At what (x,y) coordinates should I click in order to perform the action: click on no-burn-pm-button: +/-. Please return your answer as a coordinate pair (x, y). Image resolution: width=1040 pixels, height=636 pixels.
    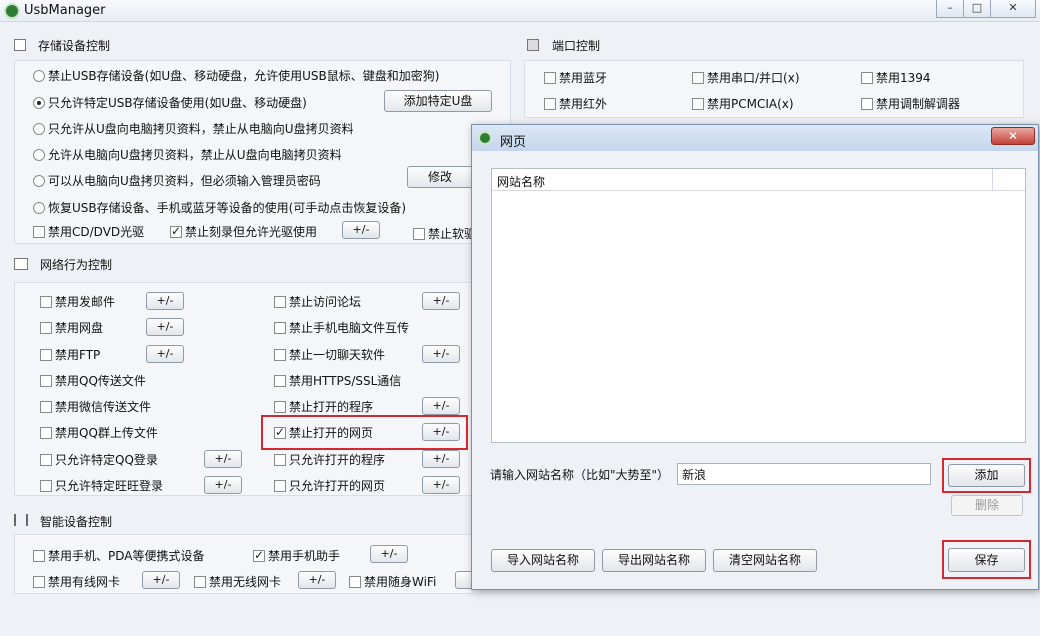
    Looking at the image, I should click on (361, 230).